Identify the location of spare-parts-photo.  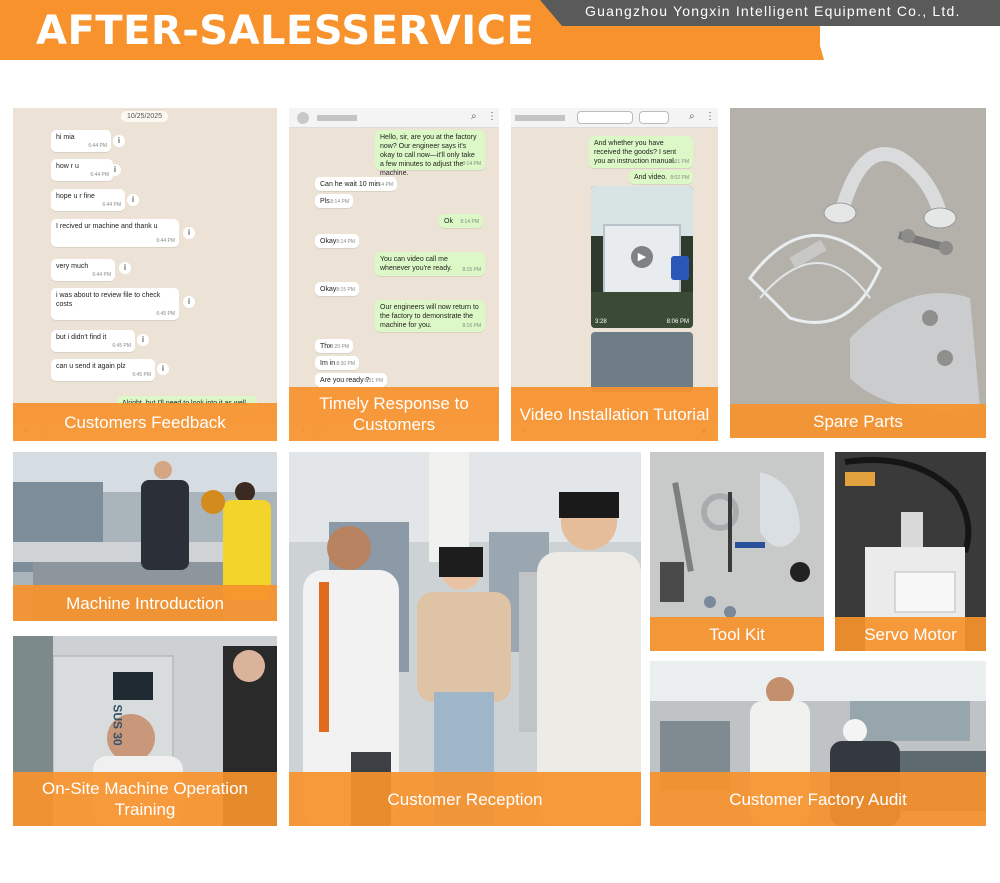
(858, 273).